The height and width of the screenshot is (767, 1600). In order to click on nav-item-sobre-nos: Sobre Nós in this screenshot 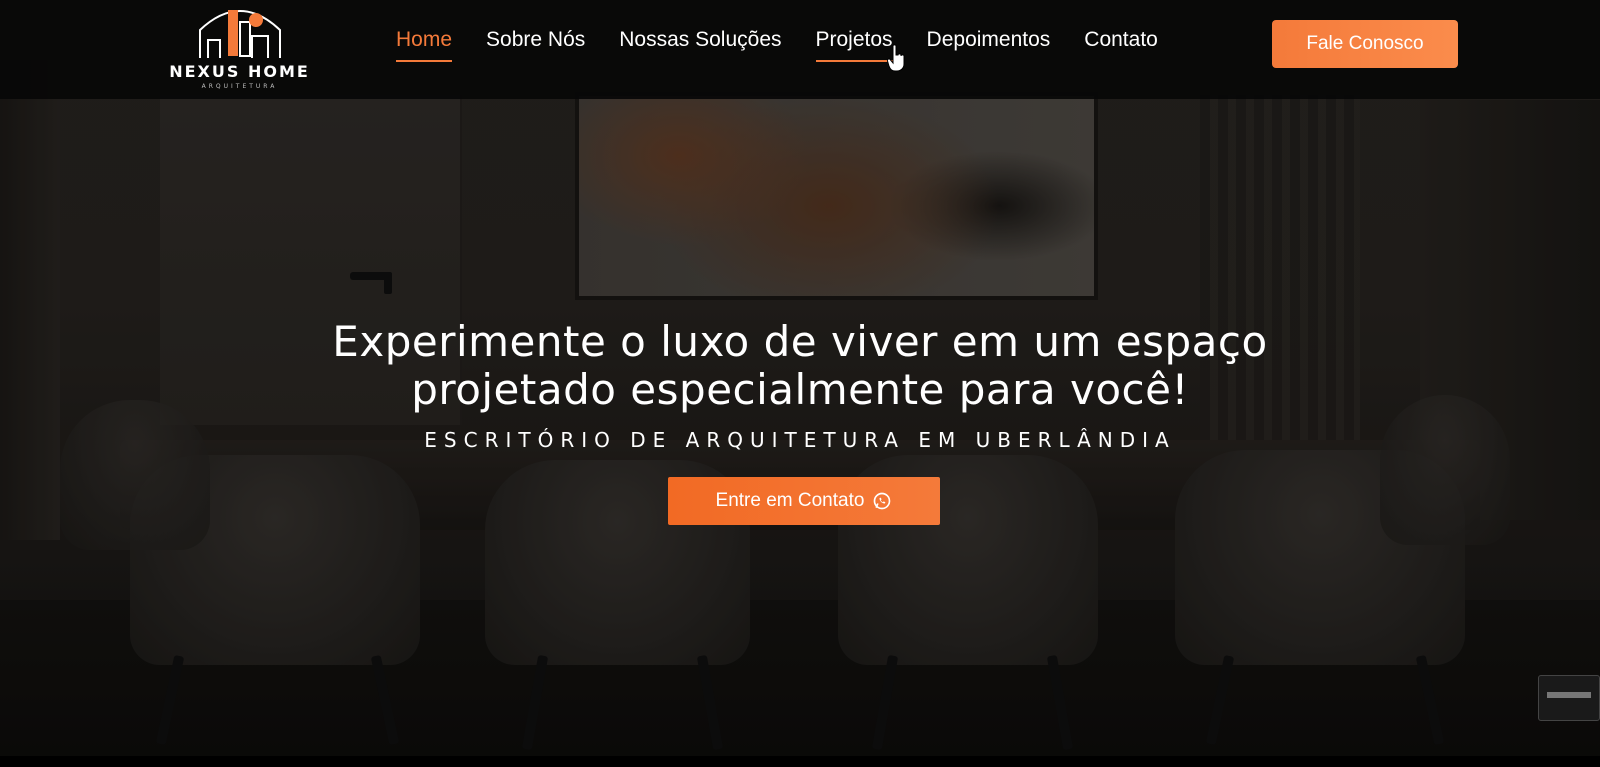, I will do `click(535, 45)`.